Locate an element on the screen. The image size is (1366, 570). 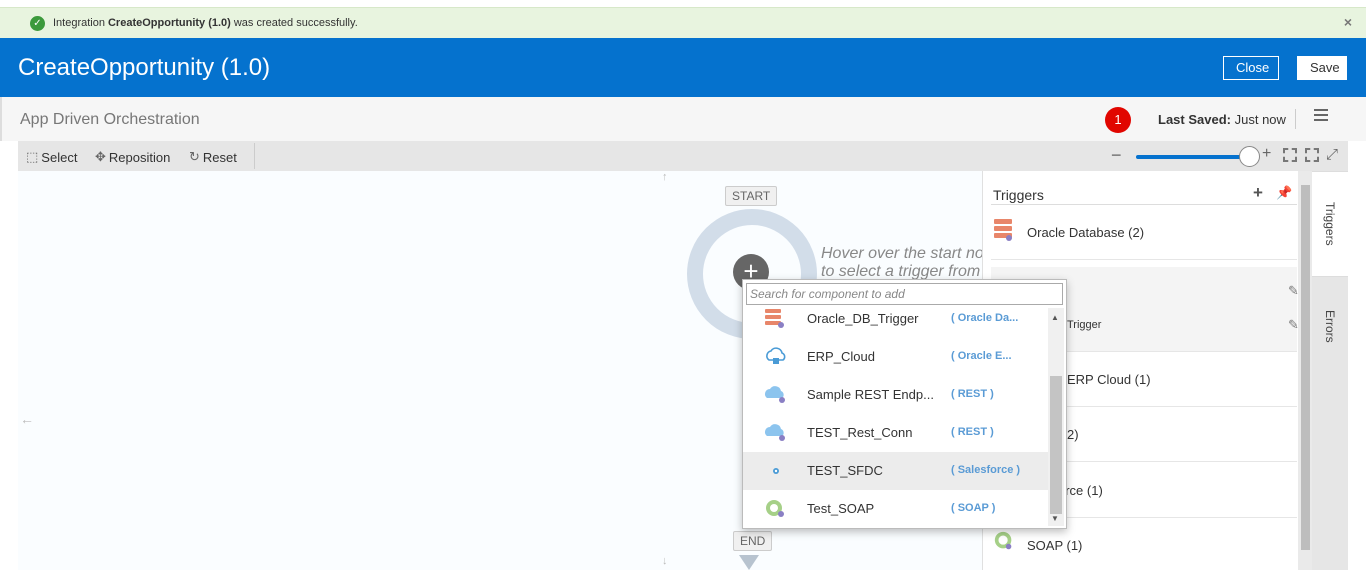
trigger-item-label: 2) is located at coordinates (1073, 434).